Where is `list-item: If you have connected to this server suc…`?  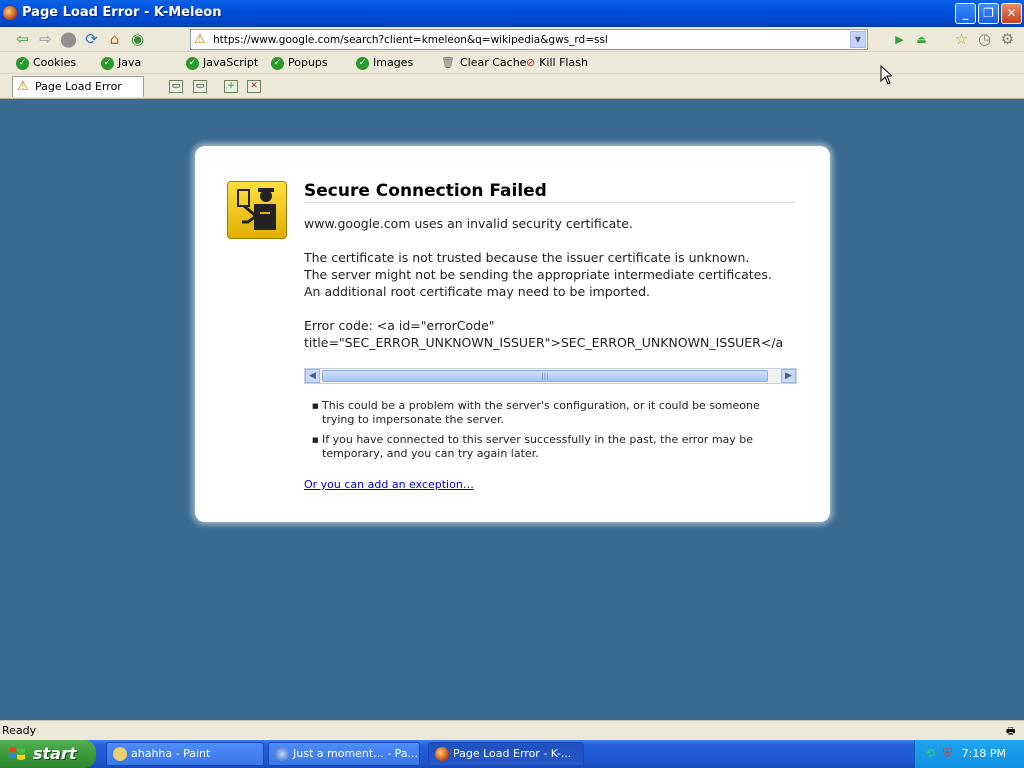
list-item: If you have connected to this server suc… is located at coordinates (547, 447).